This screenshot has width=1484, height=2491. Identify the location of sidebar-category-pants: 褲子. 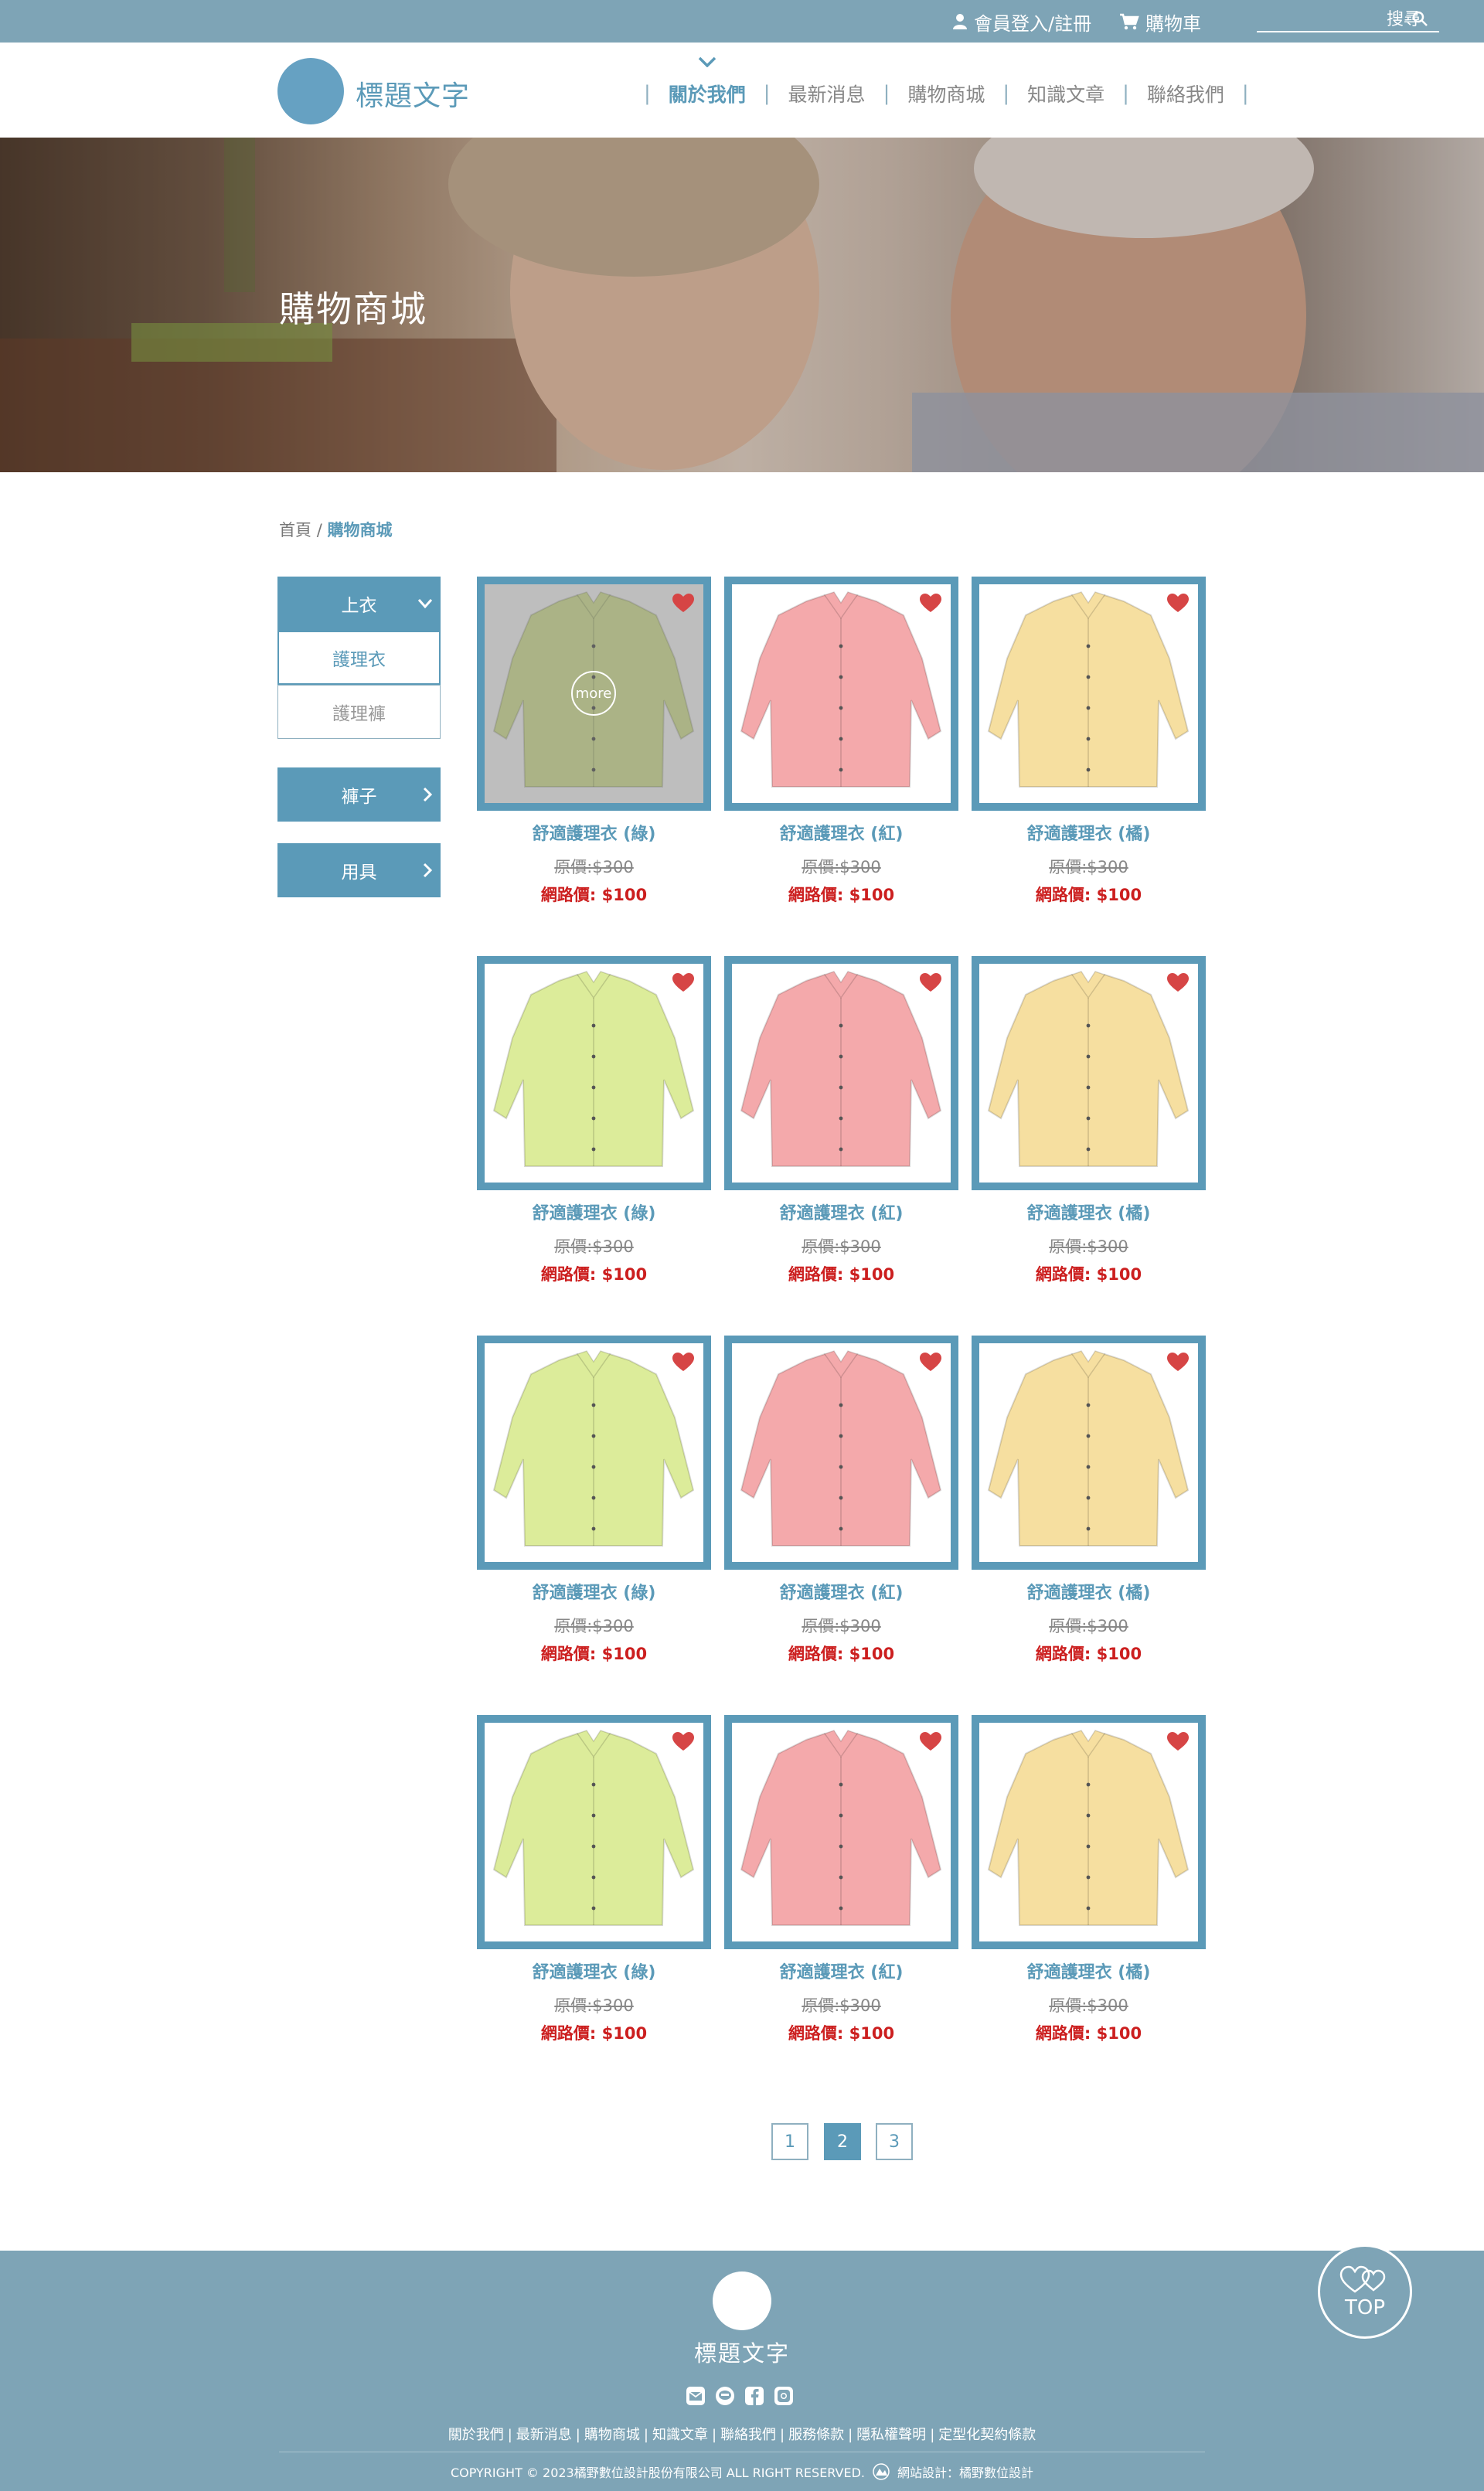
(359, 795).